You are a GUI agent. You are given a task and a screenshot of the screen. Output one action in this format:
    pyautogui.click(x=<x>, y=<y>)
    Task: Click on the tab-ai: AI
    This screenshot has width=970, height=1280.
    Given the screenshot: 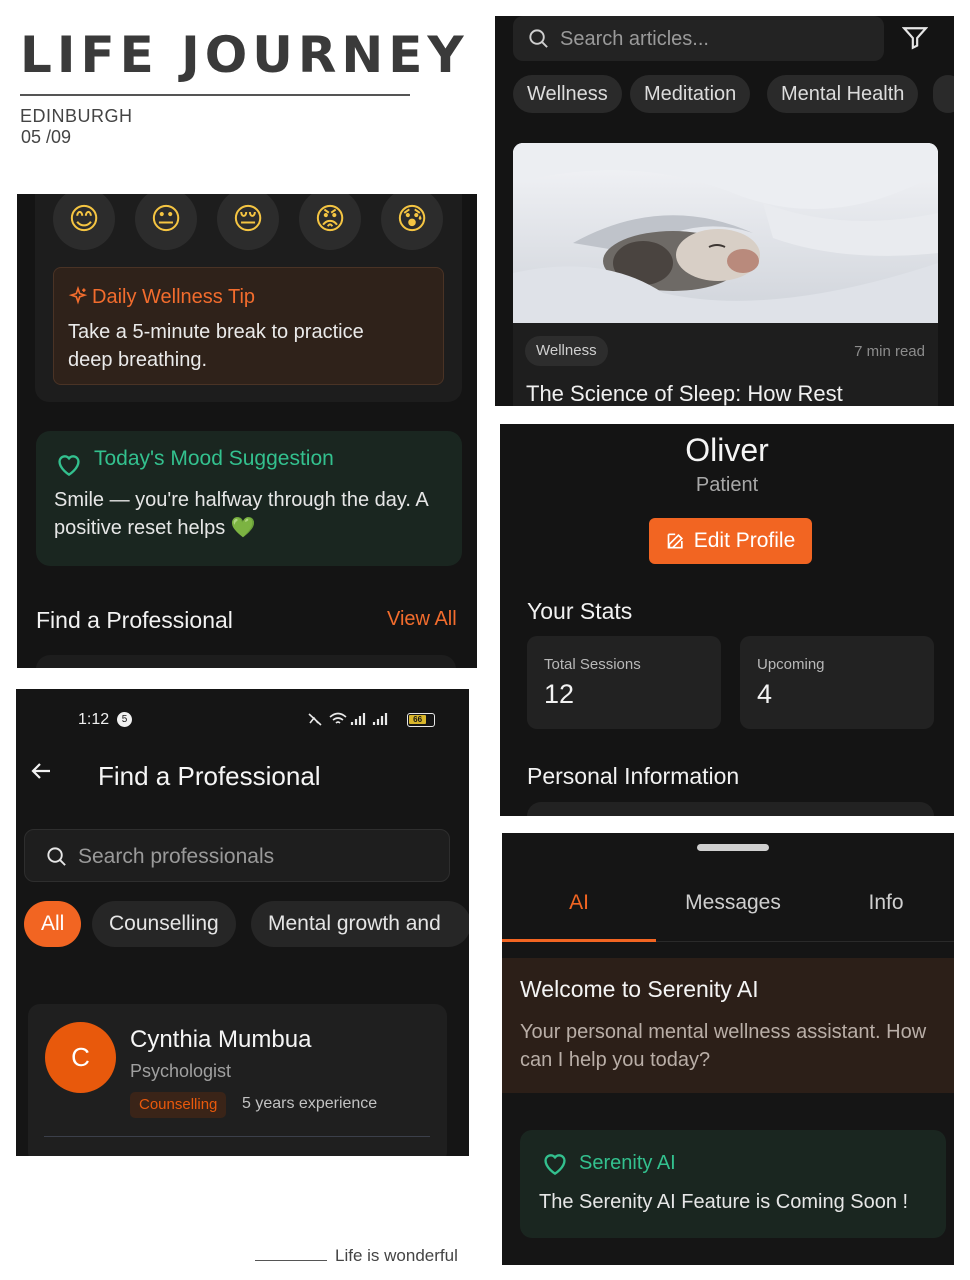 What is the action you would take?
    pyautogui.click(x=579, y=903)
    